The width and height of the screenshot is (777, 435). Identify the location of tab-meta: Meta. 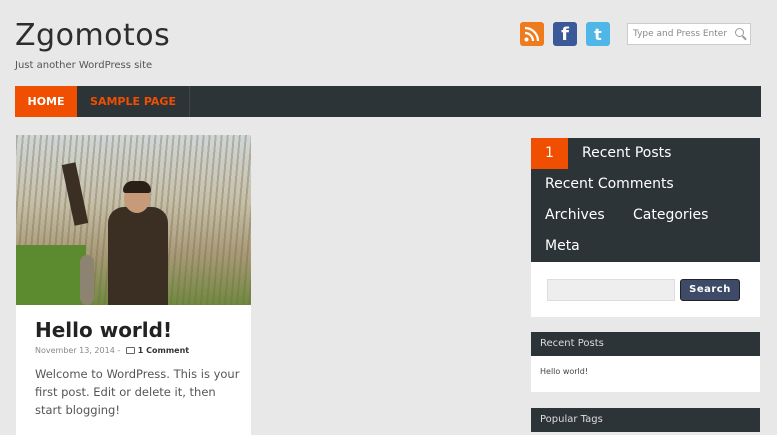
(562, 246).